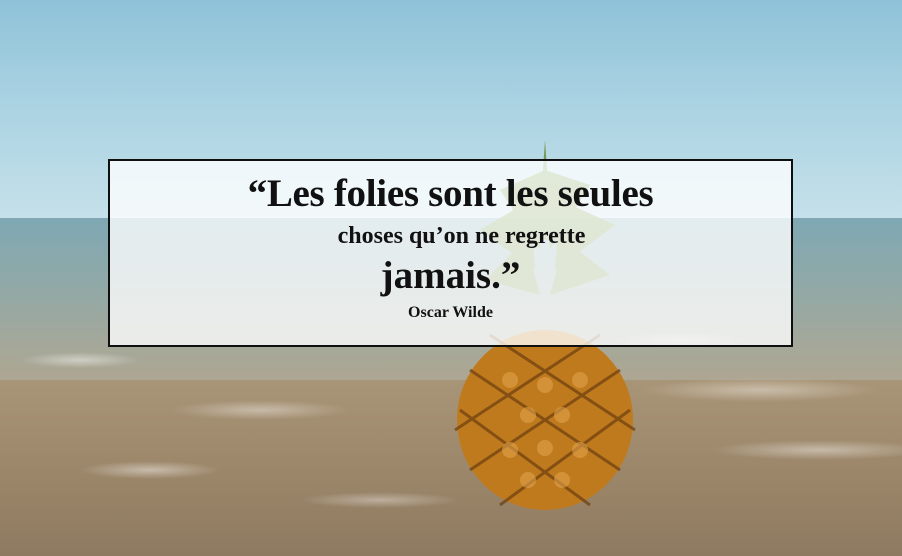 Image resolution: width=902 pixels, height=556 pixels. Describe the element at coordinates (450, 312) in the screenshot. I see `quote-author: Oscar Wilde` at that location.